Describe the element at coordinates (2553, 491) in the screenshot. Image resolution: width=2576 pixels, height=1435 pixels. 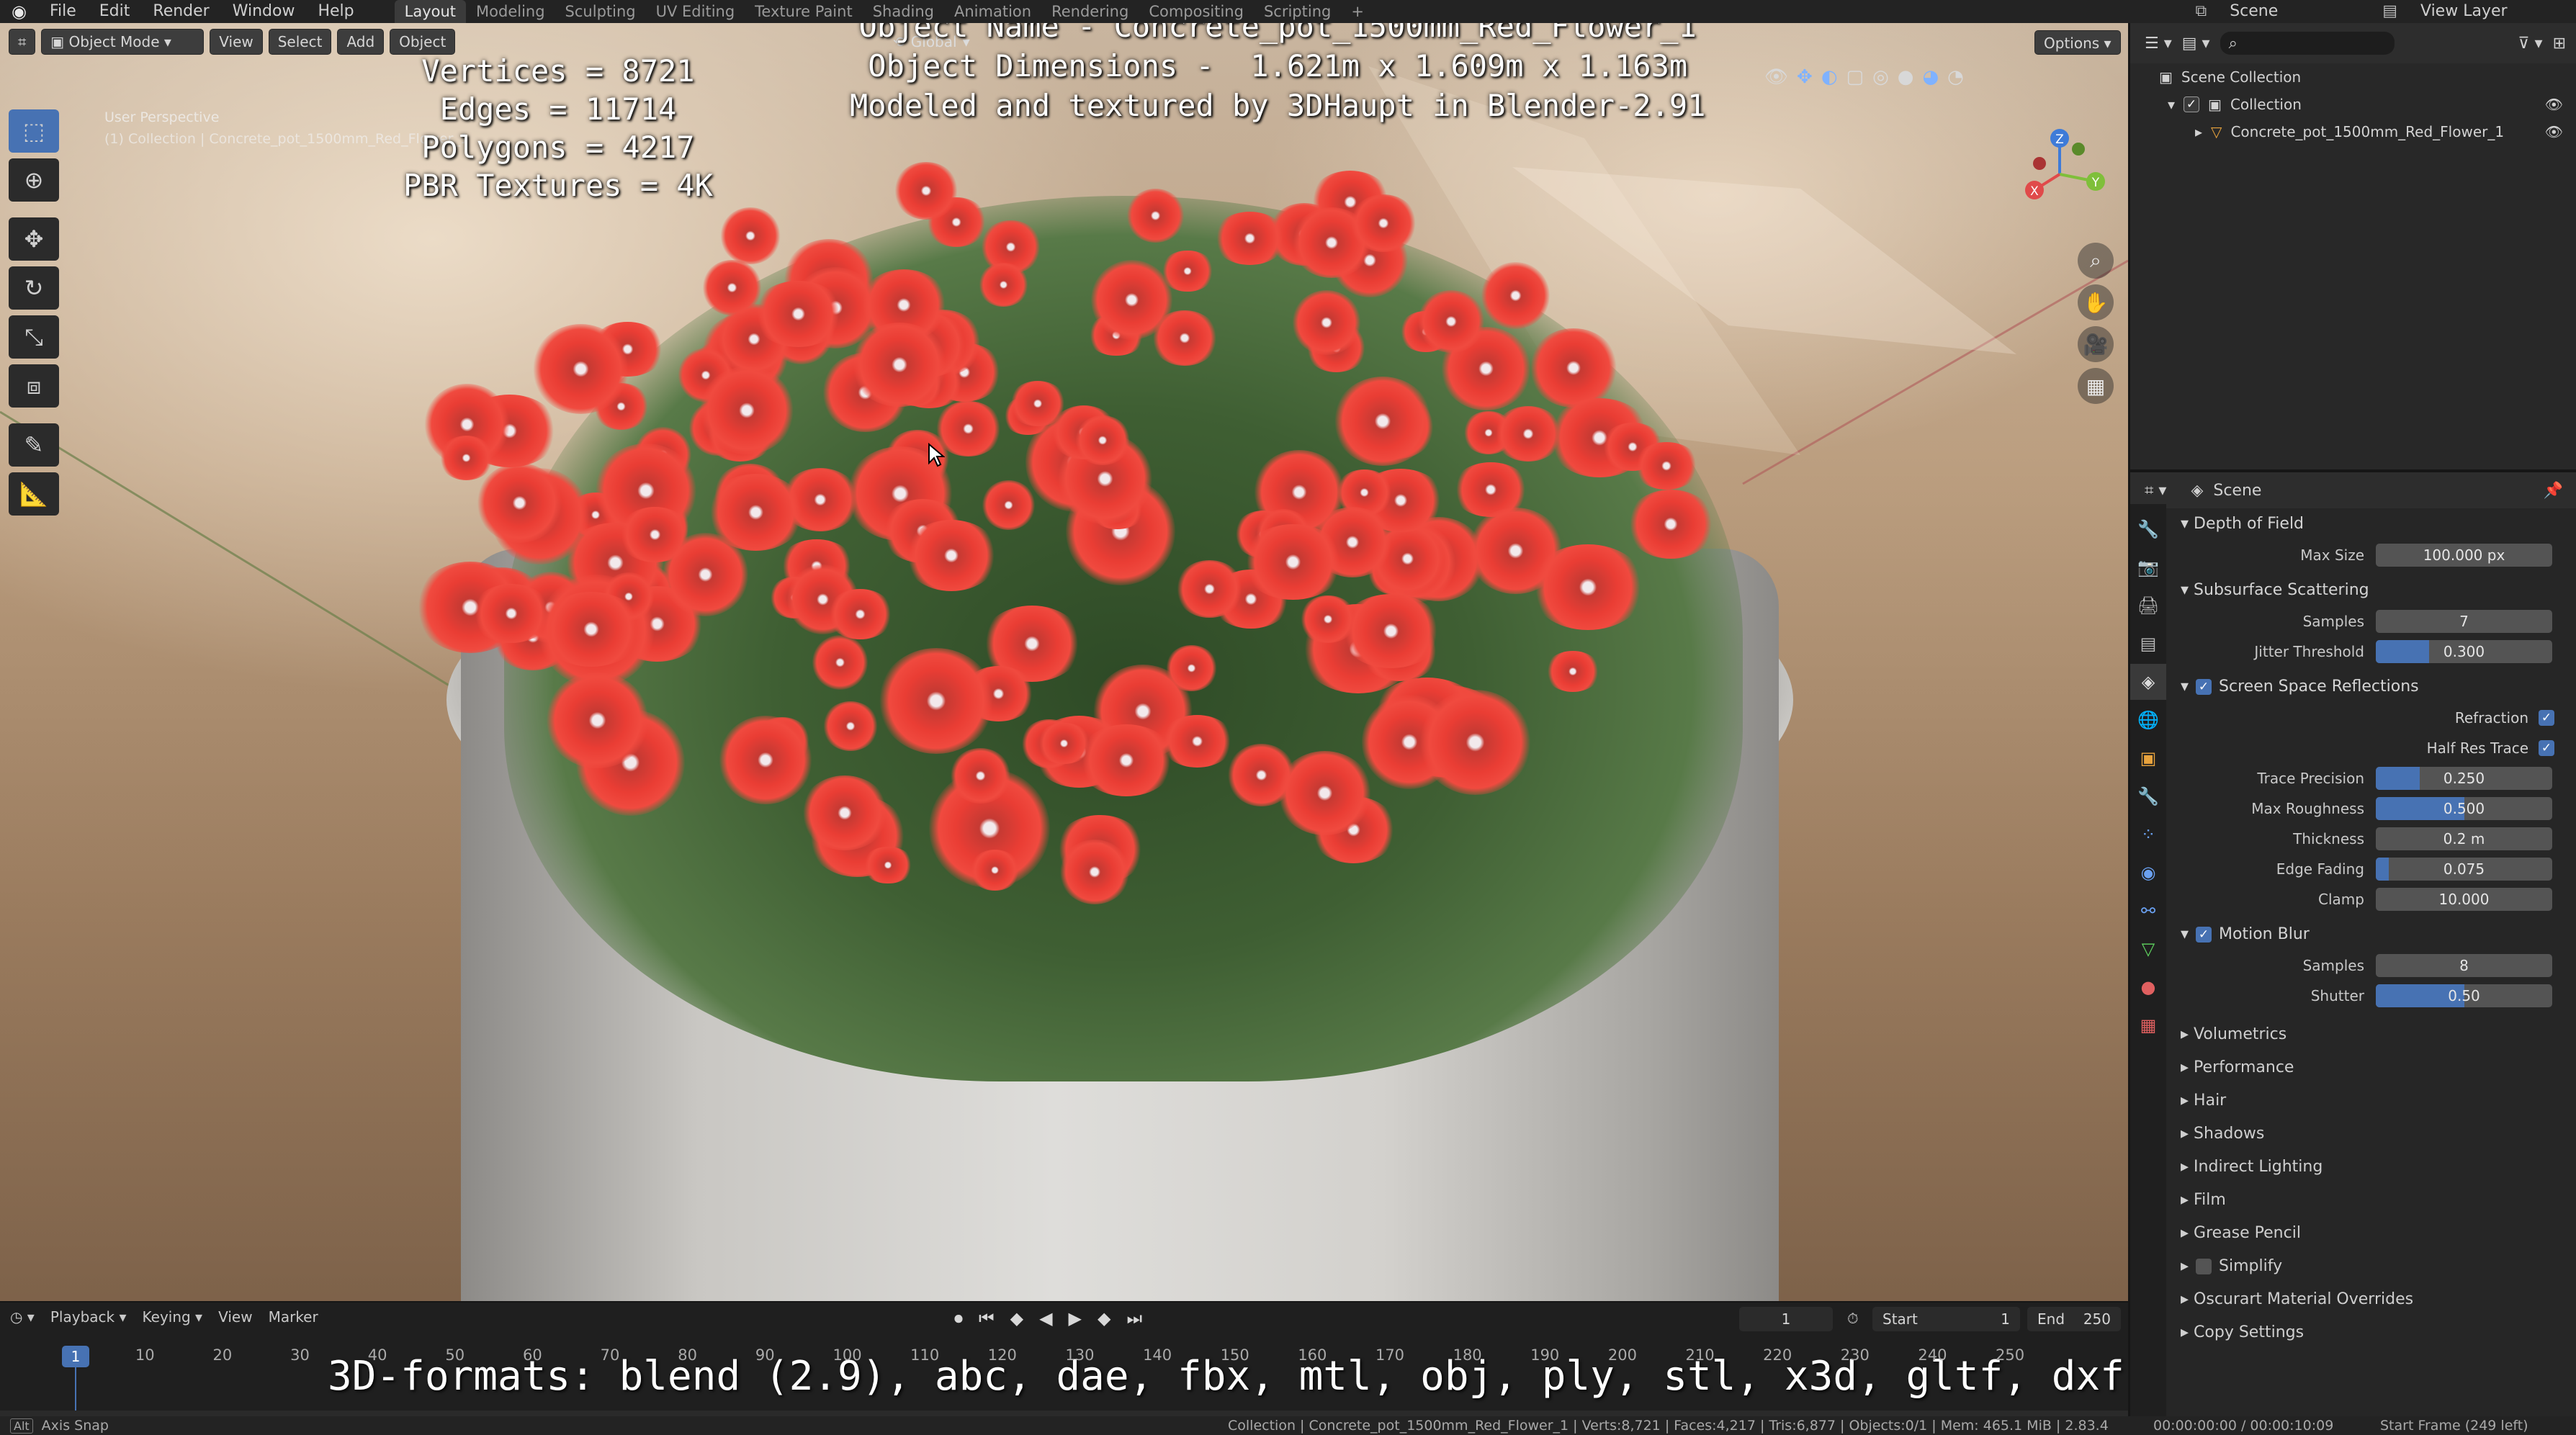
I see `pin-icon: 📌` at that location.